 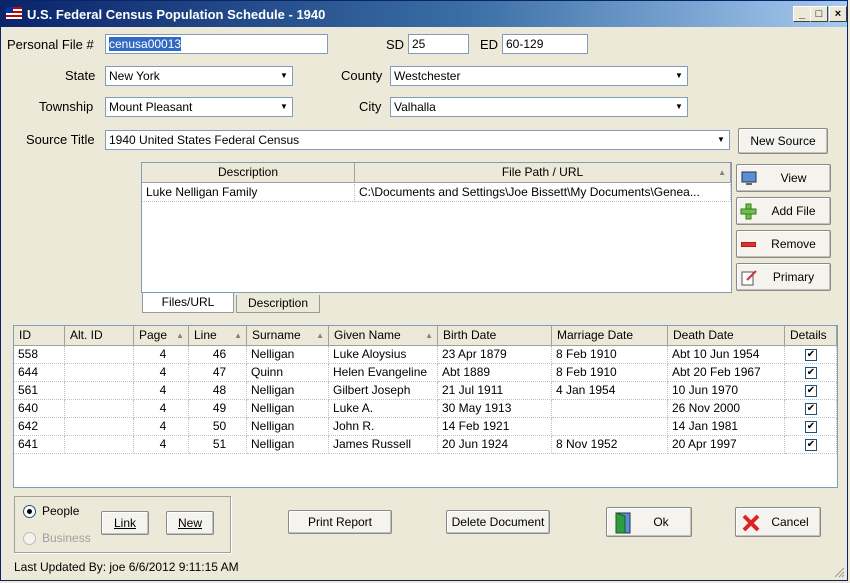 What do you see at coordinates (340, 522) in the screenshot?
I see `print-report-button: Print Report` at bounding box center [340, 522].